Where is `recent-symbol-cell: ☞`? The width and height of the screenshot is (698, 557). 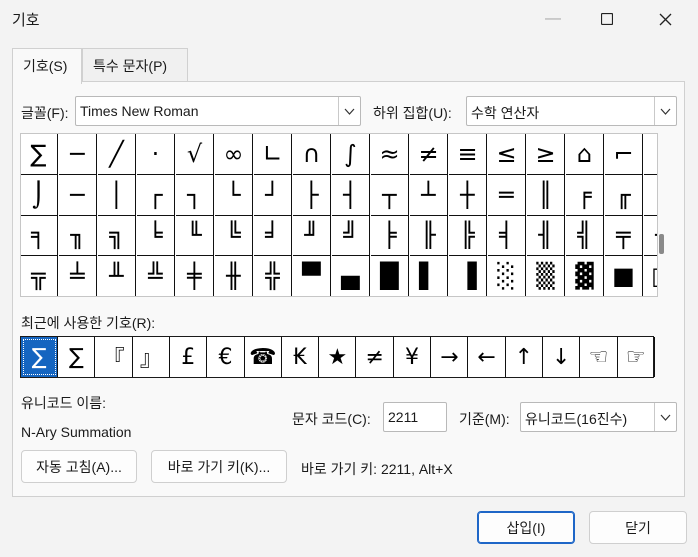 recent-symbol-cell: ☞ is located at coordinates (636, 357).